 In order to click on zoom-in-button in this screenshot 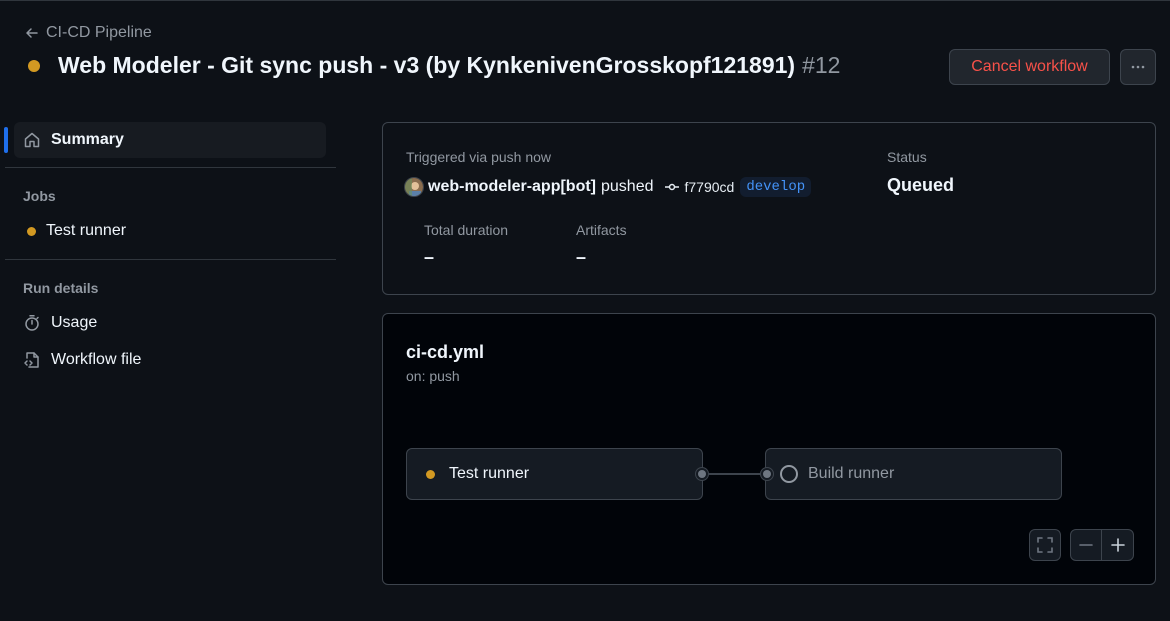, I will do `click(1117, 545)`.